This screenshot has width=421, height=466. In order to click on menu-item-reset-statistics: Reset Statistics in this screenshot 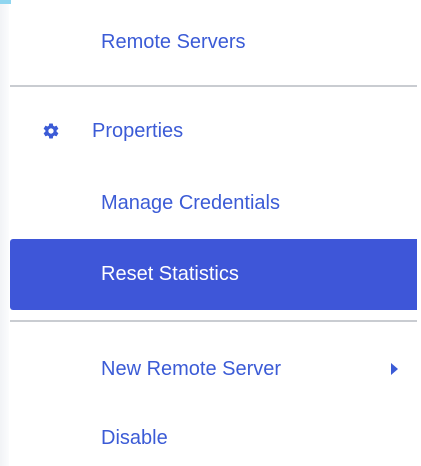, I will do `click(213, 274)`.